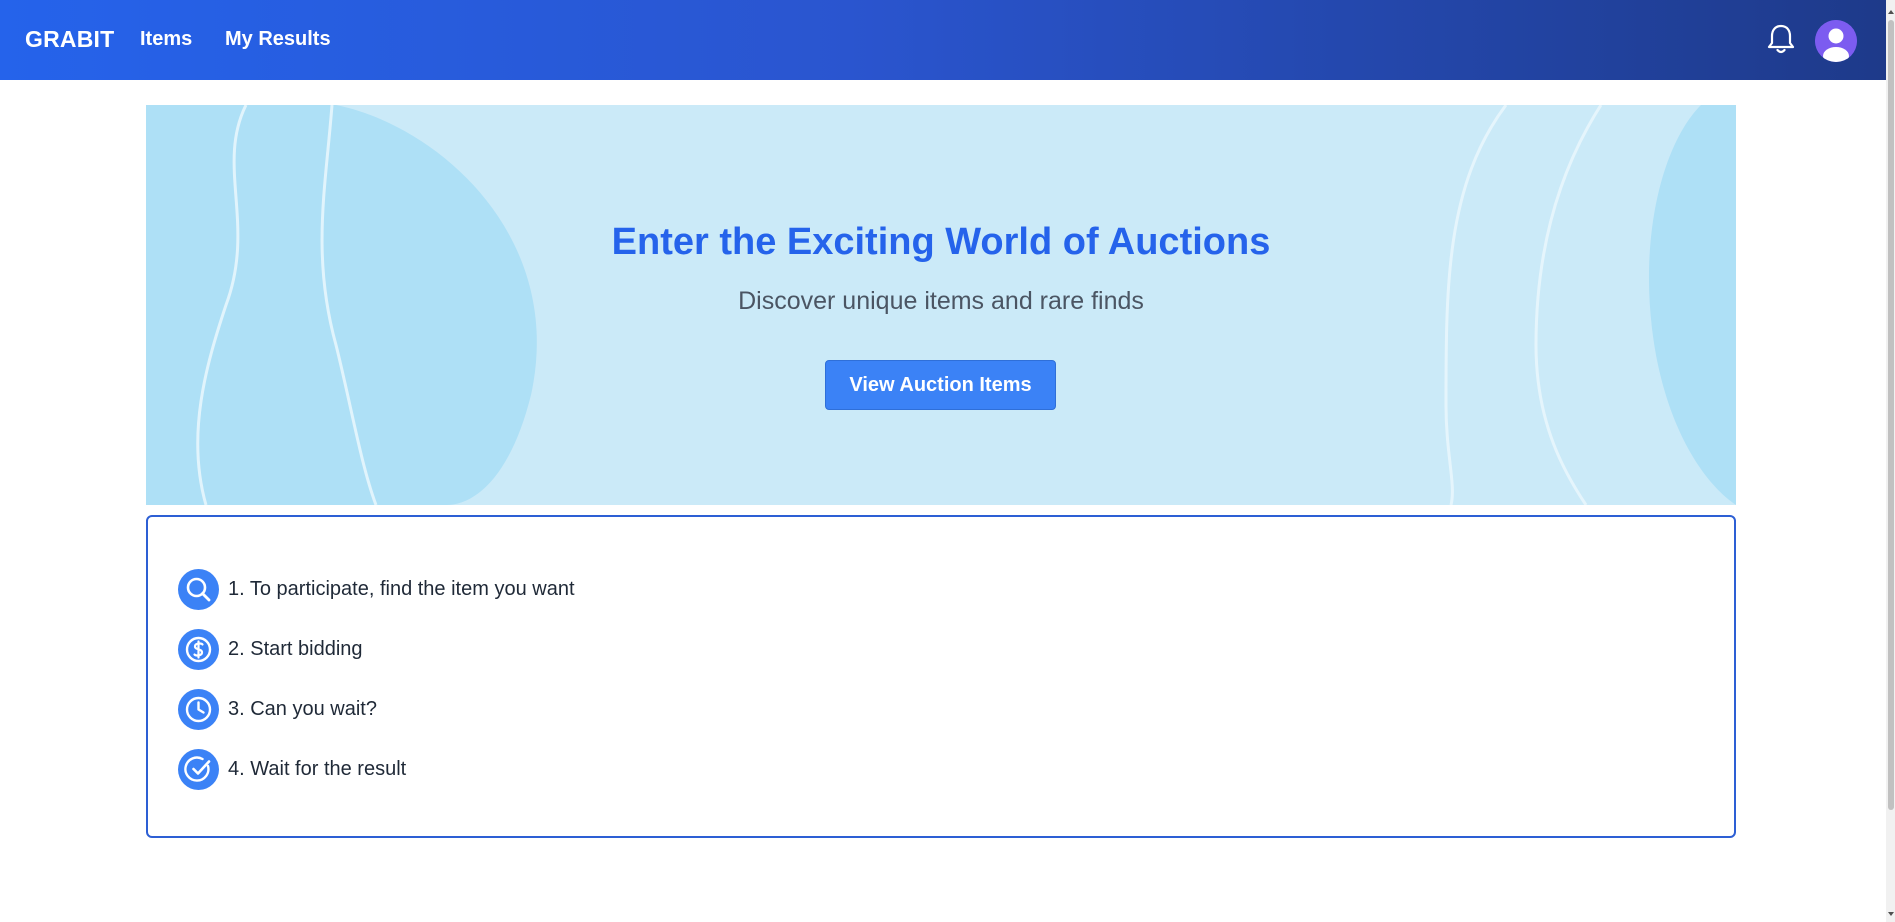  What do you see at coordinates (302, 708) in the screenshot?
I see `step-text: 3. Can you wait?` at bounding box center [302, 708].